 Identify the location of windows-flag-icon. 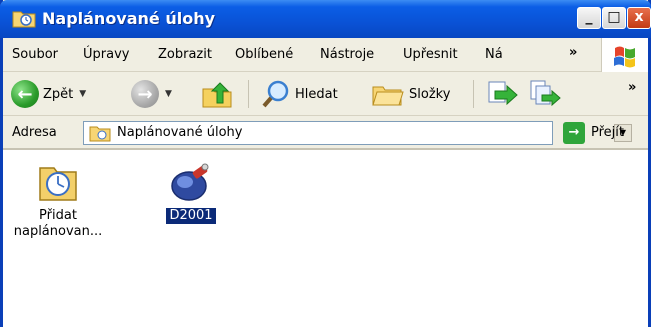
(624, 57).